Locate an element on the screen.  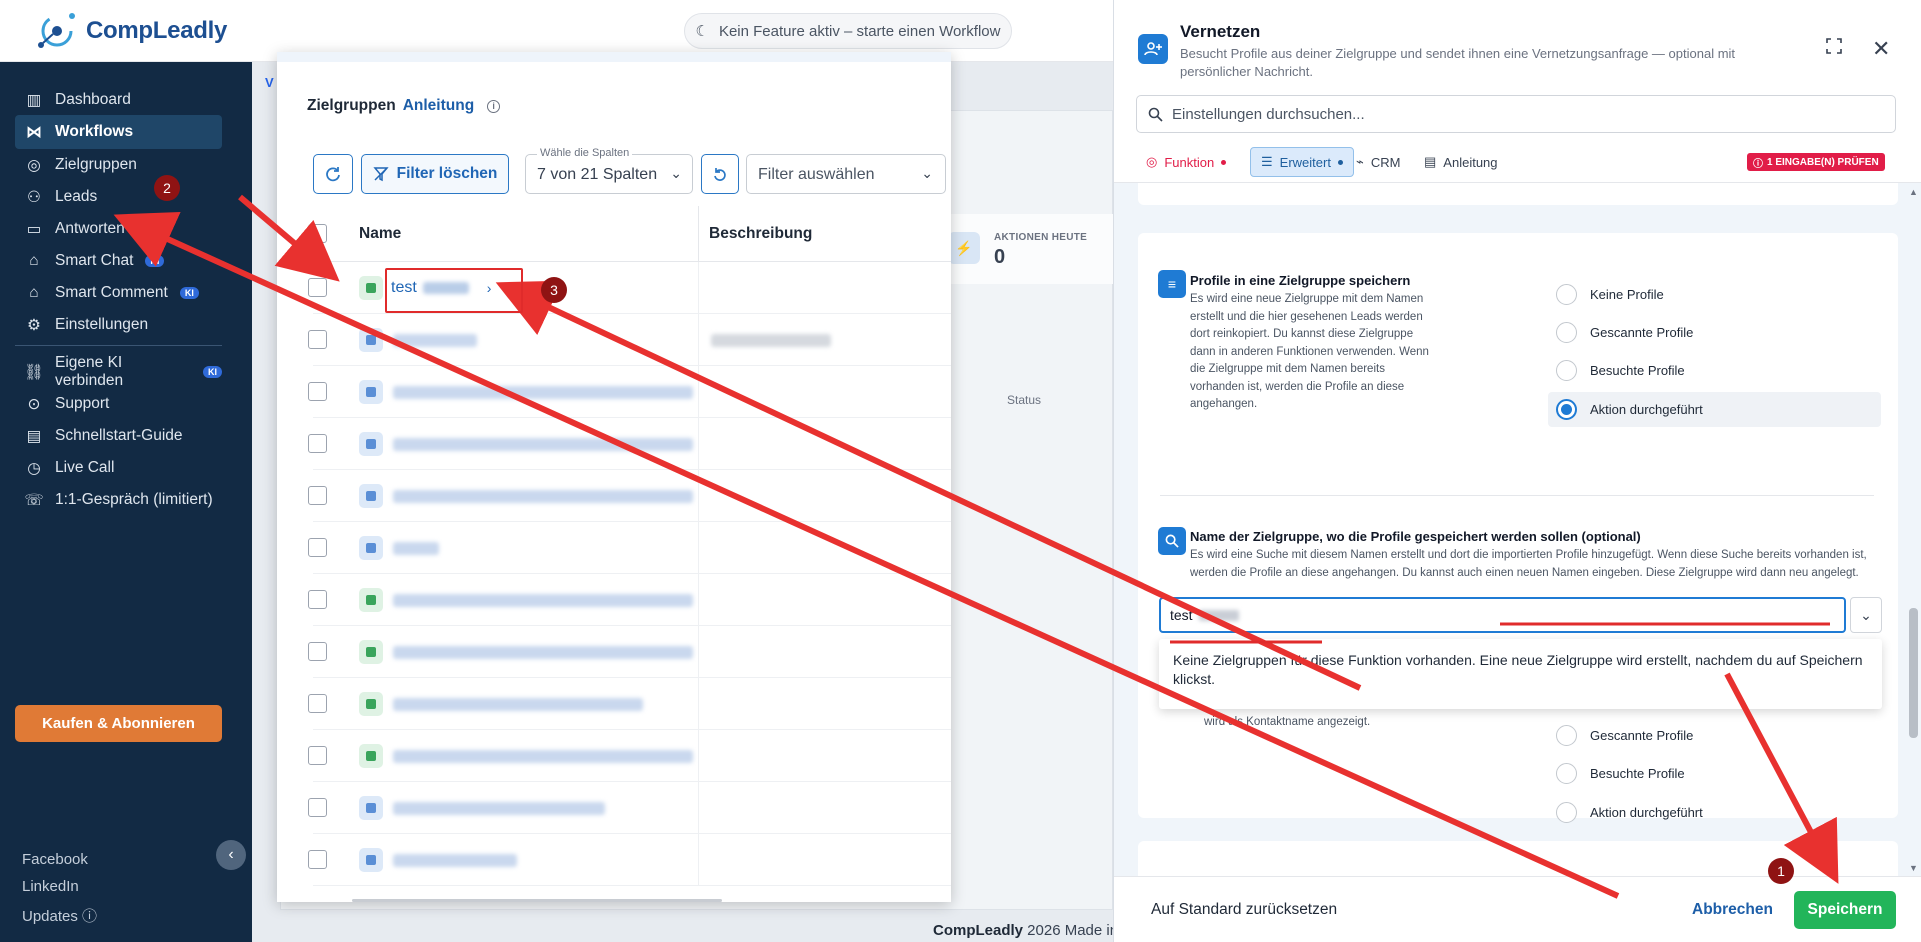
select-all-checkbox is located at coordinates (317, 233).